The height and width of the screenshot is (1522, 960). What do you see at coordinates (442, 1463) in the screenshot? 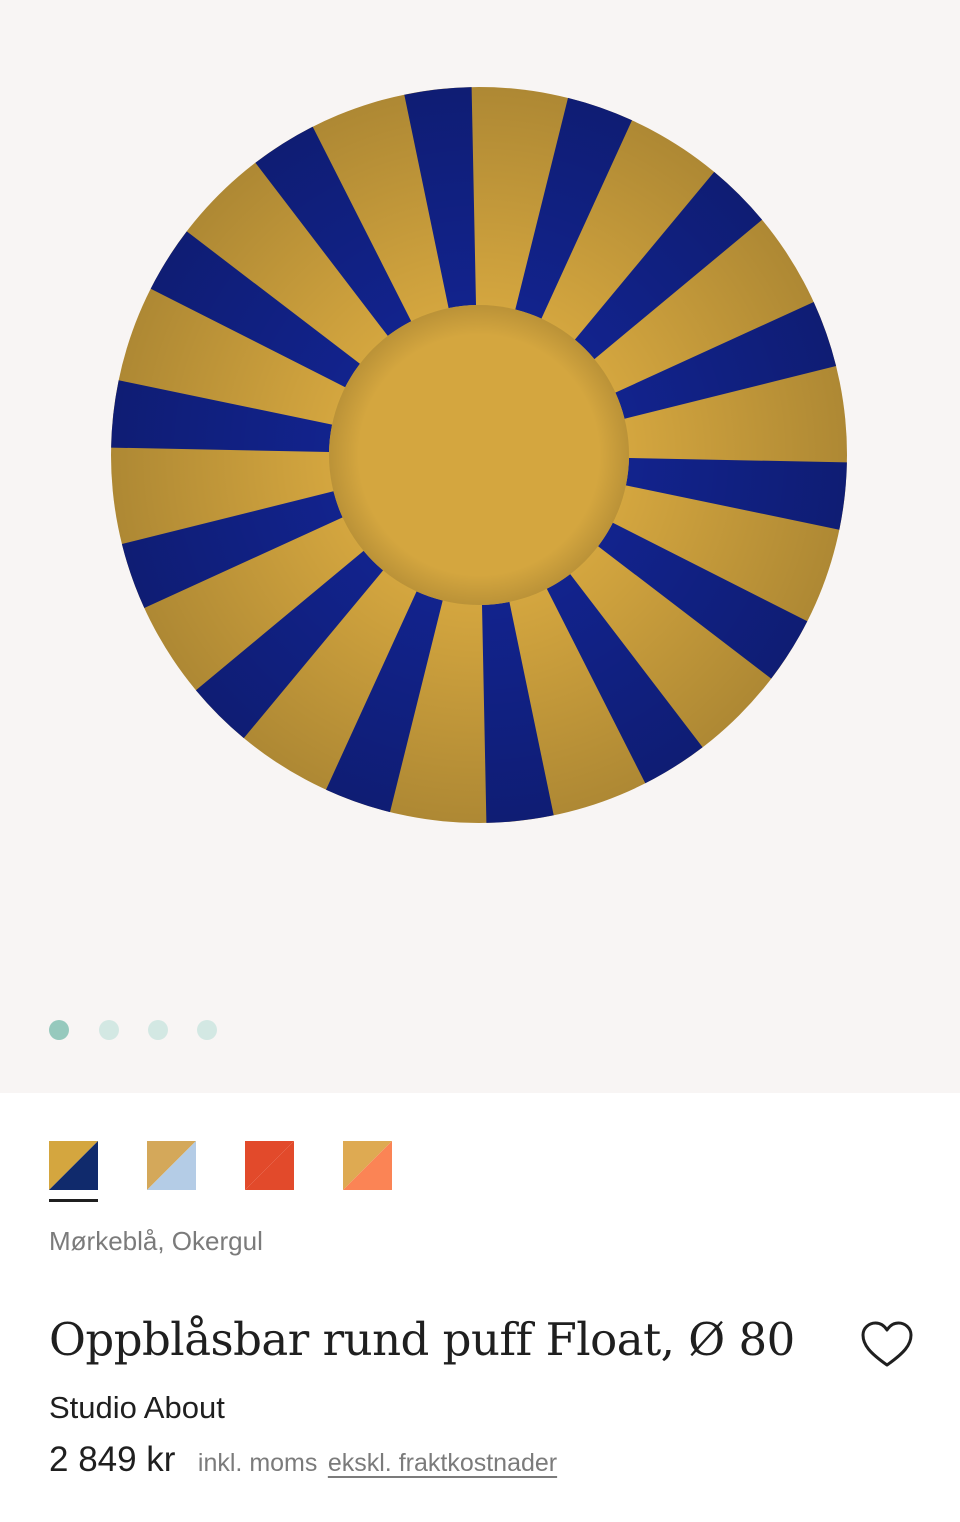
I see `shipping-link: ekskl. fraktkostnader` at bounding box center [442, 1463].